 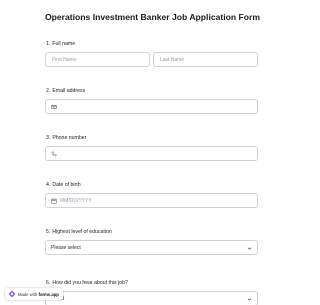 I want to click on first-name-input: First Name, so click(x=97, y=59).